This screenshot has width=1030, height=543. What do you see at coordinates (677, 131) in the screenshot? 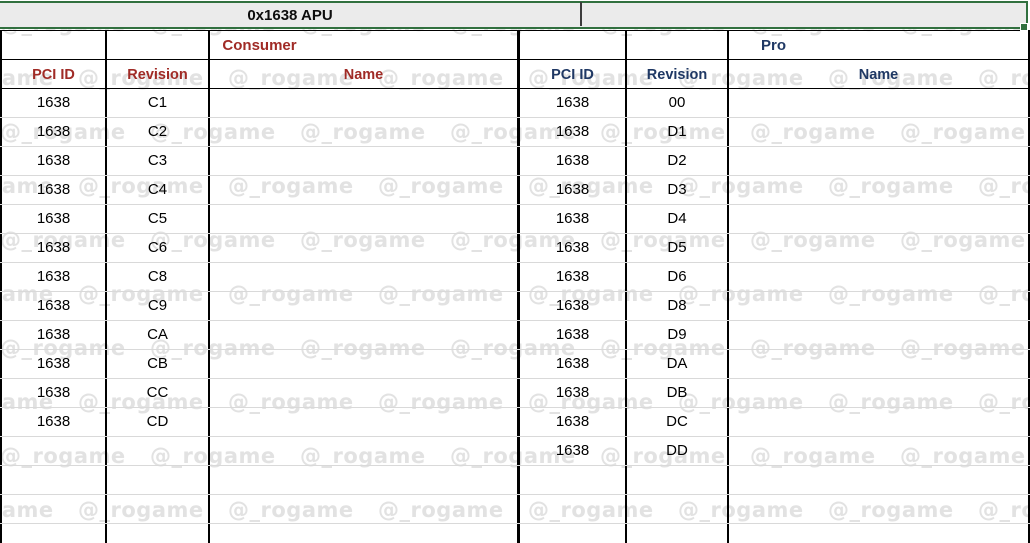
I see `cell-pro-revision: D1` at bounding box center [677, 131].